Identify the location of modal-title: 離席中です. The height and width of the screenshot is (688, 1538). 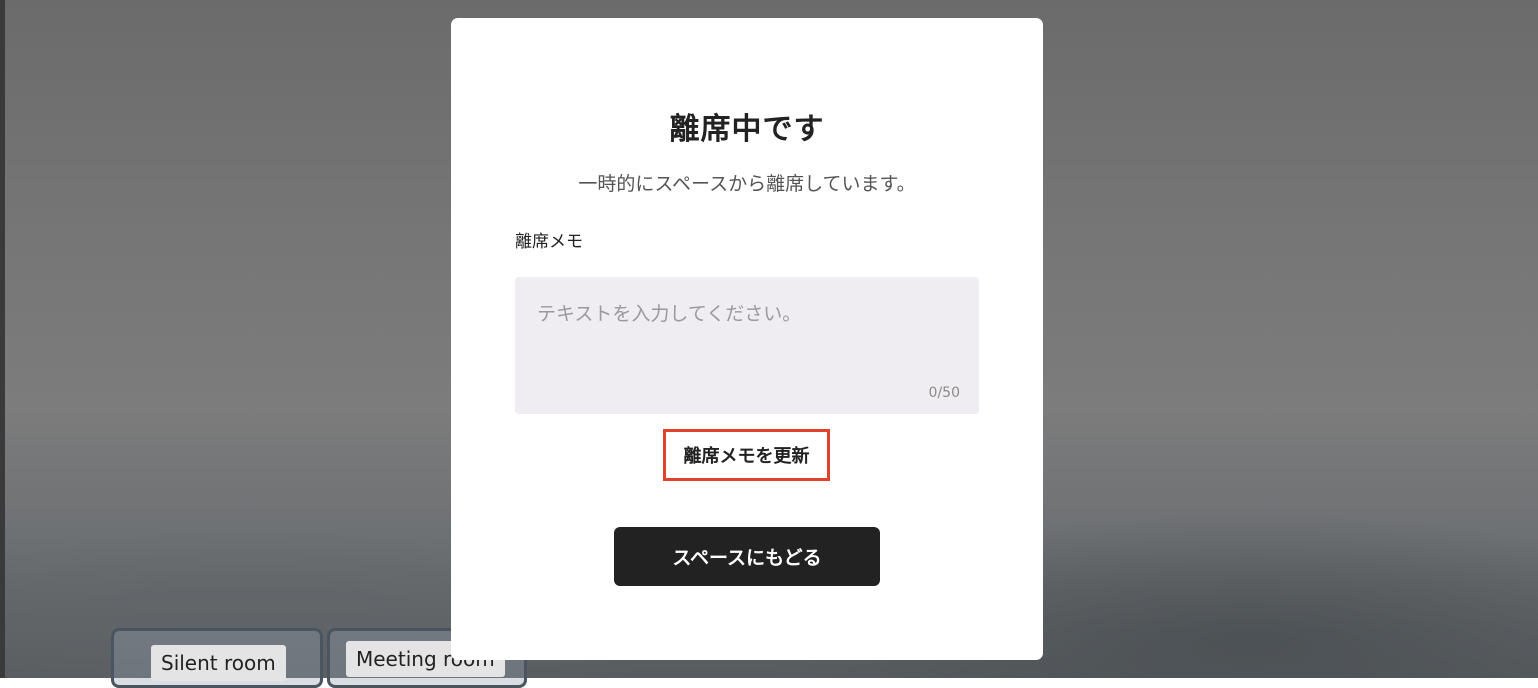
(747, 129).